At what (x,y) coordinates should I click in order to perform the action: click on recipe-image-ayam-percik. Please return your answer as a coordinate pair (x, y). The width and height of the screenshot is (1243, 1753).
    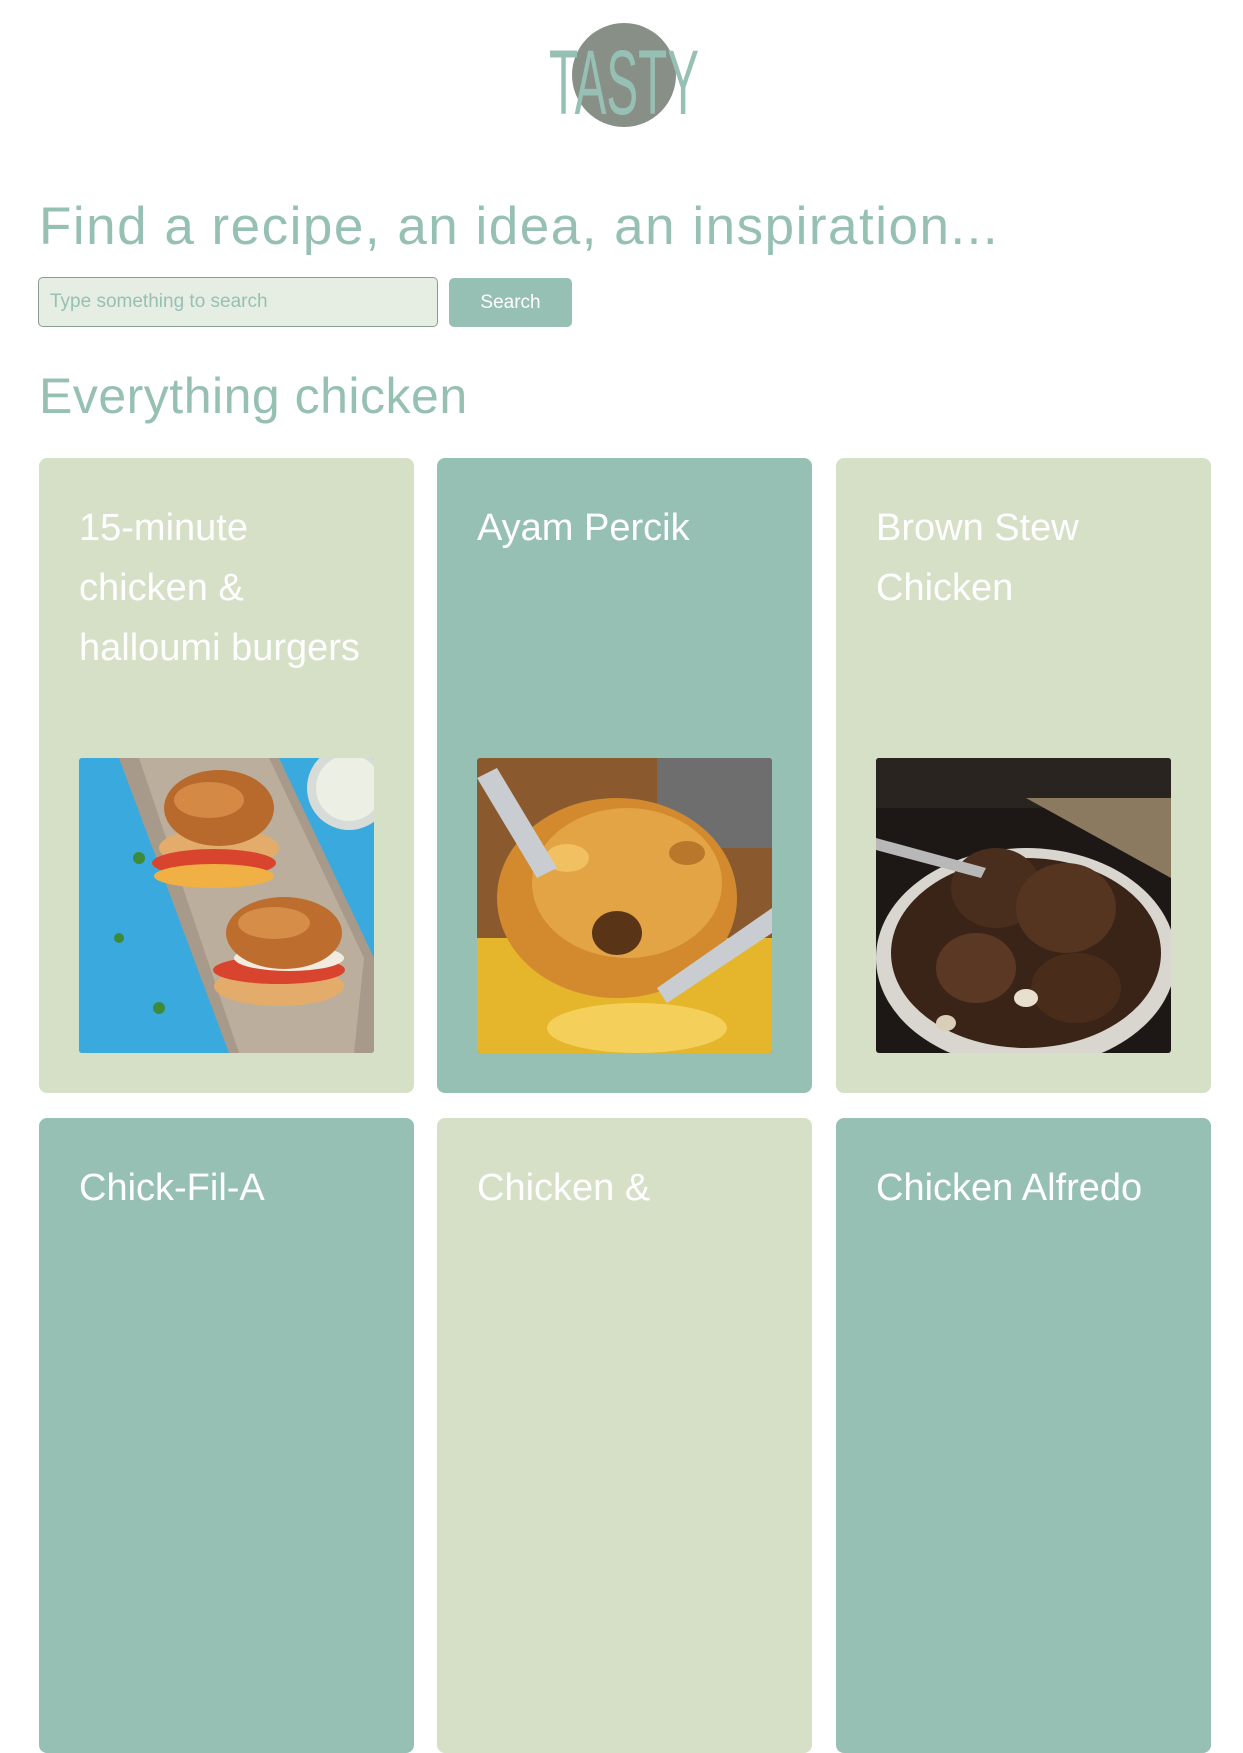
    Looking at the image, I should click on (624, 905).